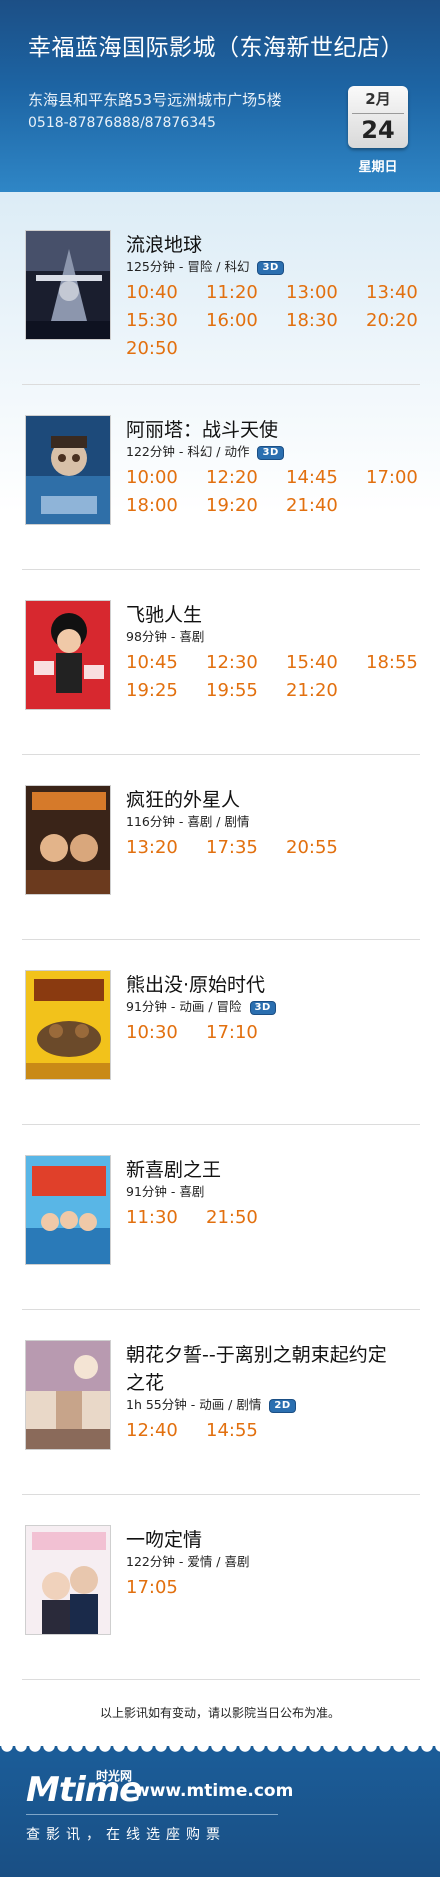 The height and width of the screenshot is (1877, 440). Describe the element at coordinates (232, 1032) in the screenshot. I see `showtime: 17:10` at that location.